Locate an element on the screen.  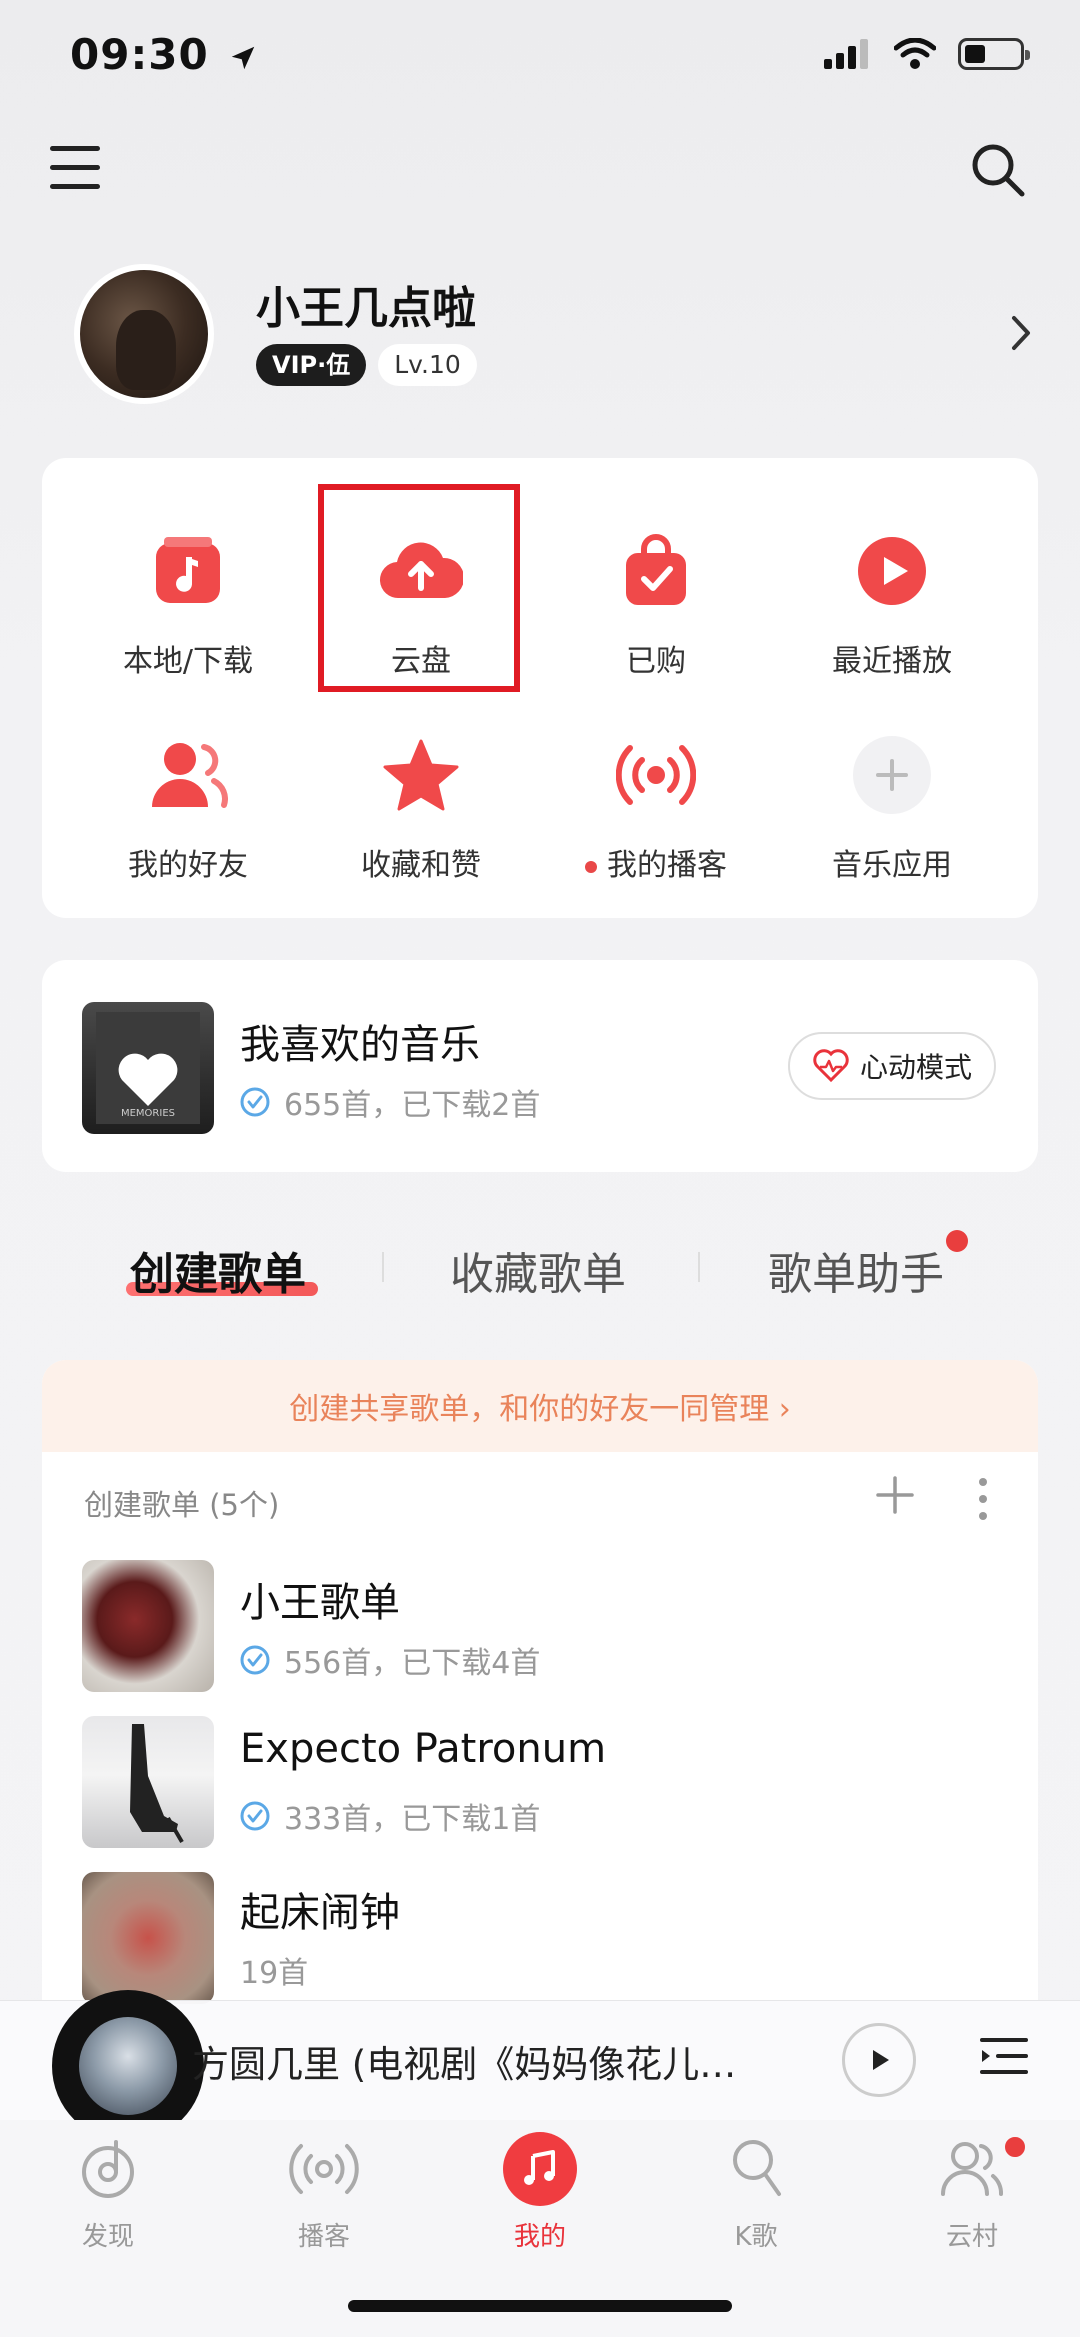
location-arrow-icon is located at coordinates (243, 57).